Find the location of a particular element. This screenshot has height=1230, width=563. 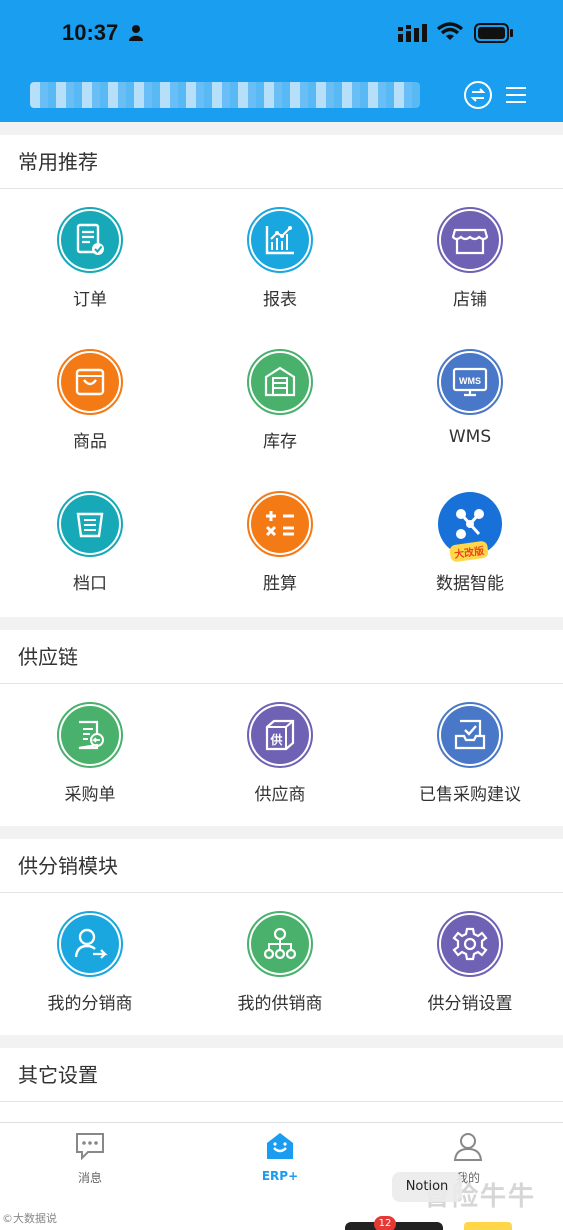

notification-badge: 12 is located at coordinates (385, 1223).